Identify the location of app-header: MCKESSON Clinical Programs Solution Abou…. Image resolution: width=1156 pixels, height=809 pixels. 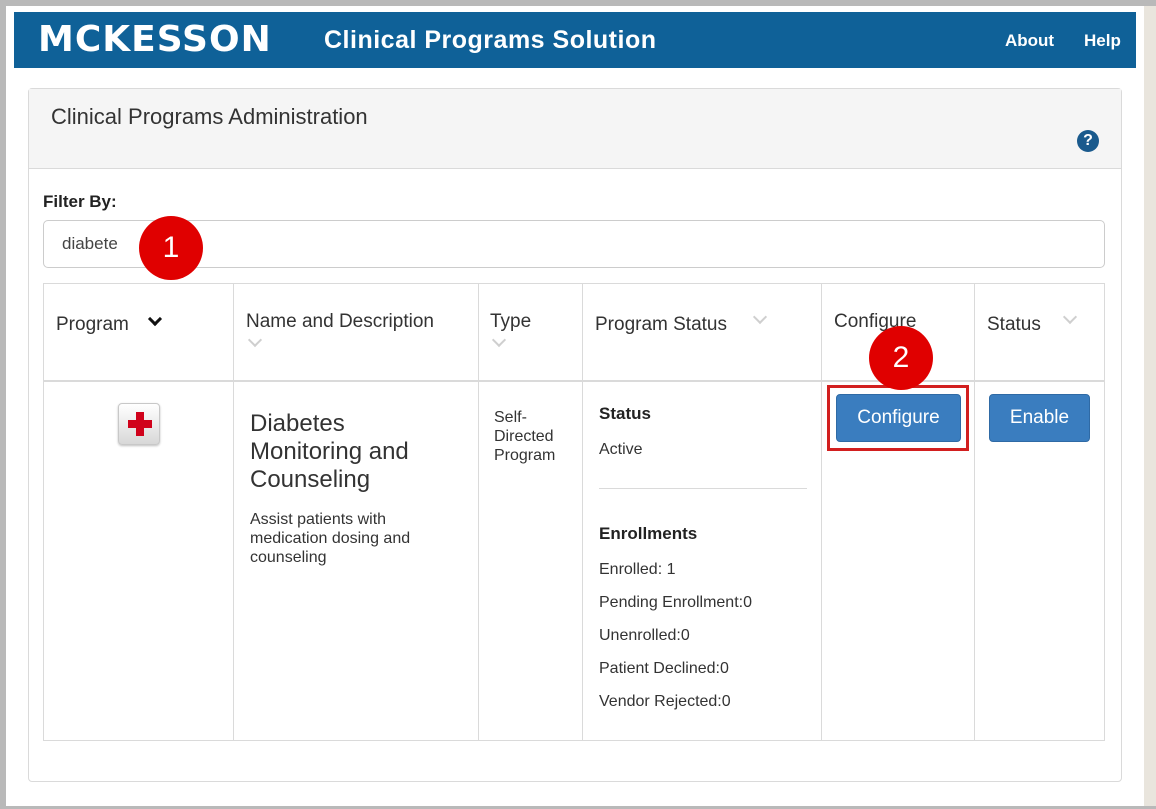
(575, 40).